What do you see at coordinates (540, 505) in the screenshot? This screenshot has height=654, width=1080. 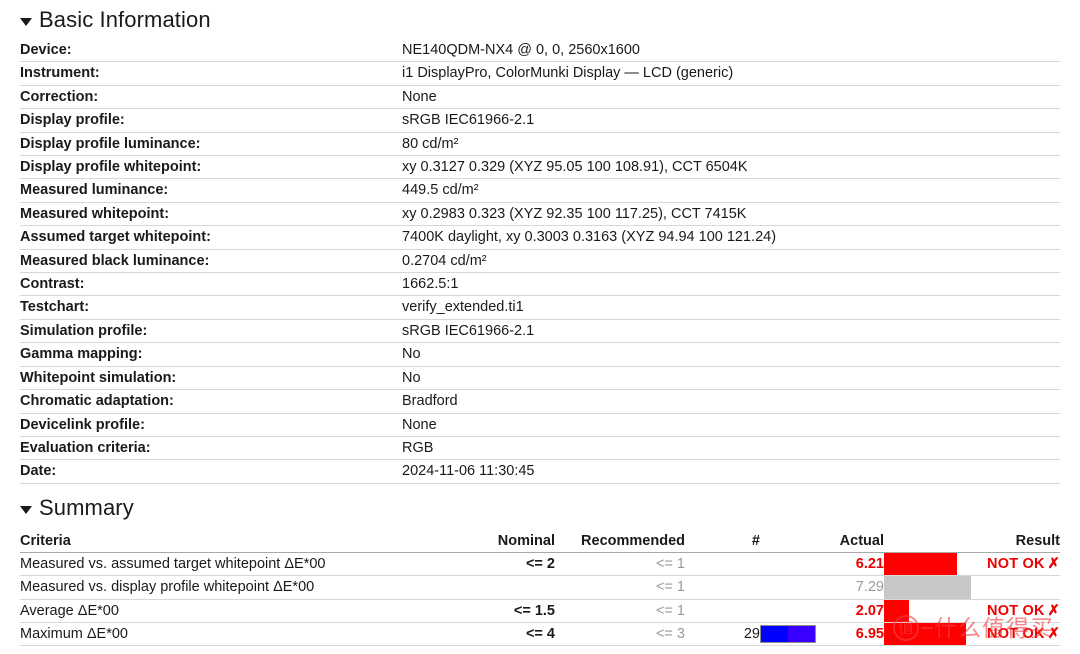 I see `summary-section-header: Summary` at bounding box center [540, 505].